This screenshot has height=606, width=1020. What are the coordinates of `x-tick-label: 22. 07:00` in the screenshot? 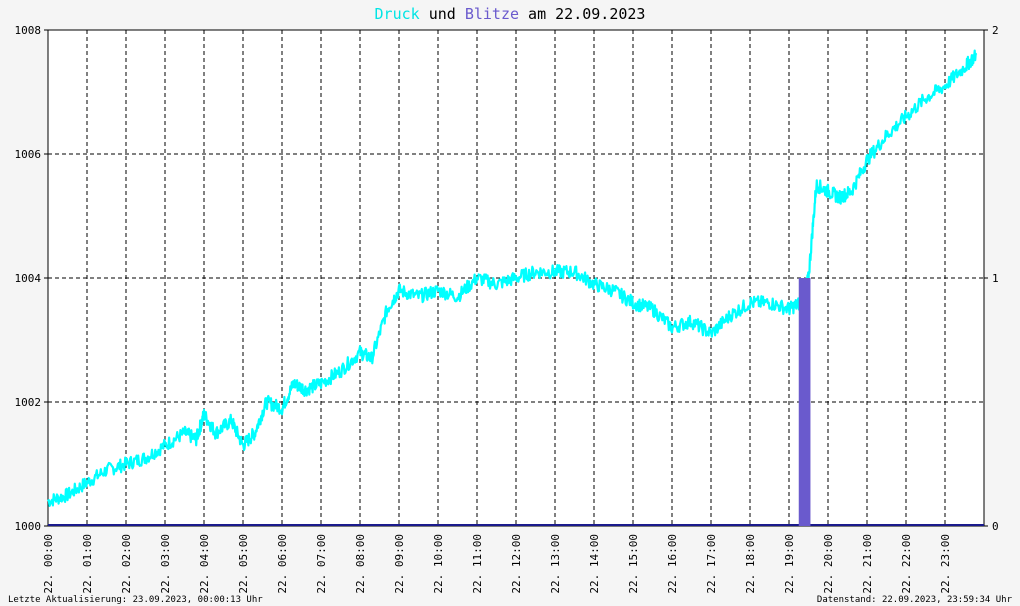 It's located at (321, 564).